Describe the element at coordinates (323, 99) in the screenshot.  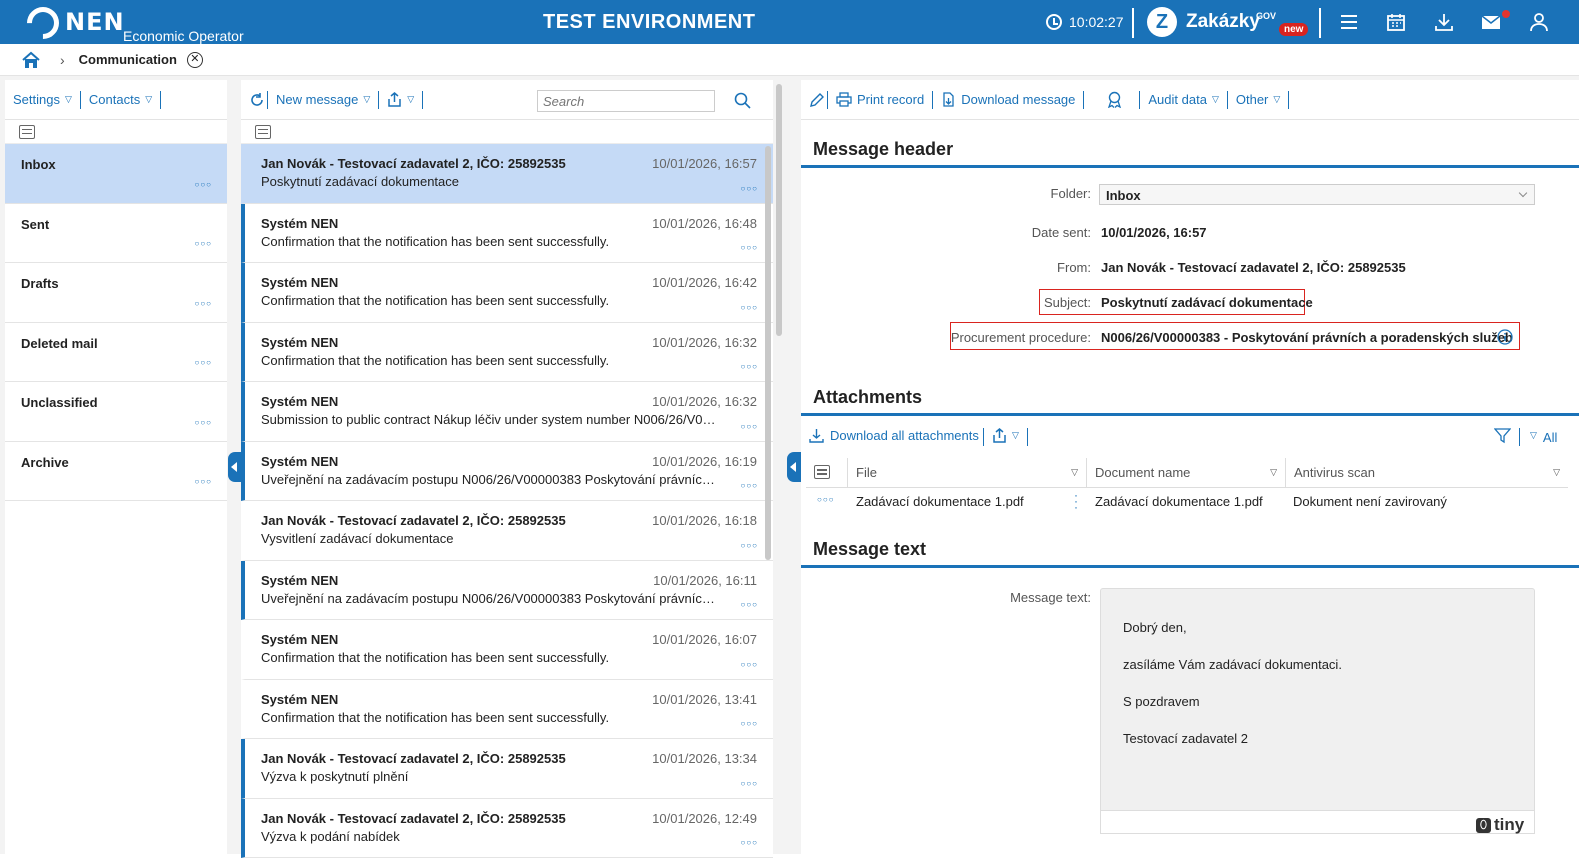
I see `new-message-button: New message▽` at that location.